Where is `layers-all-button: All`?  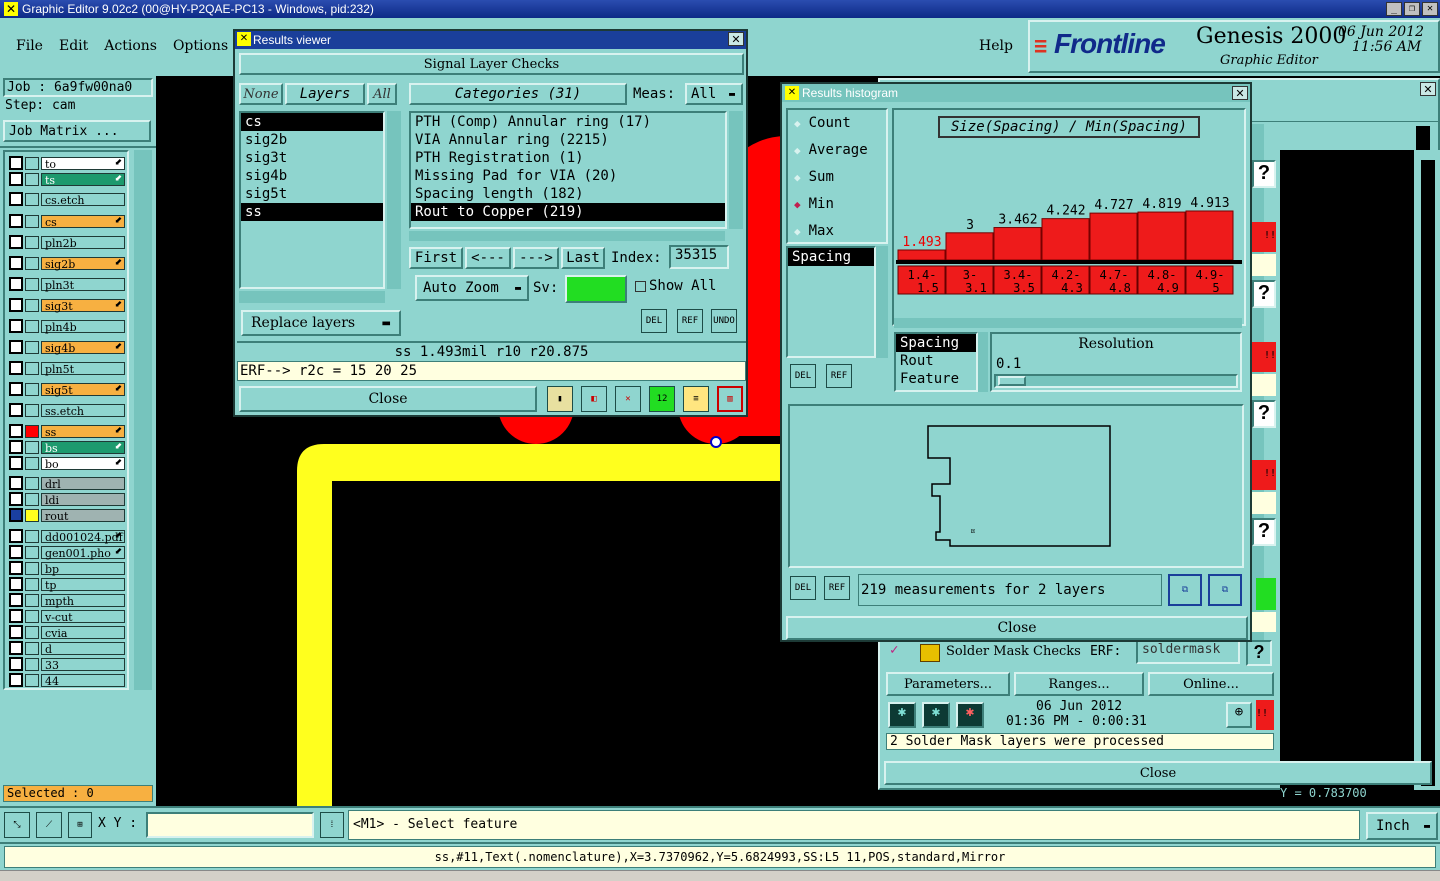 layers-all-button: All is located at coordinates (382, 94).